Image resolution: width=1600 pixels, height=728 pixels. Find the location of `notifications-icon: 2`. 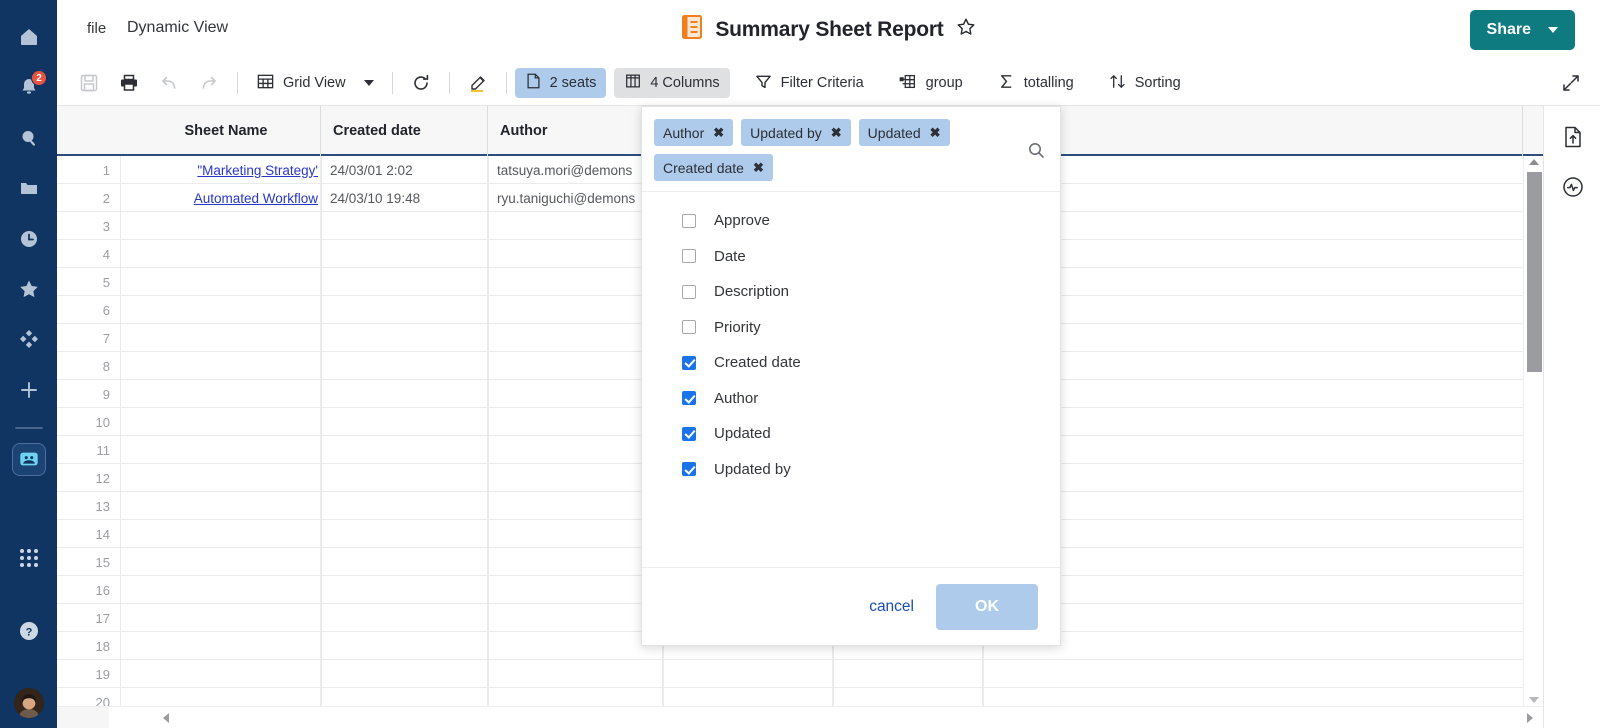

notifications-icon: 2 is located at coordinates (28, 87).